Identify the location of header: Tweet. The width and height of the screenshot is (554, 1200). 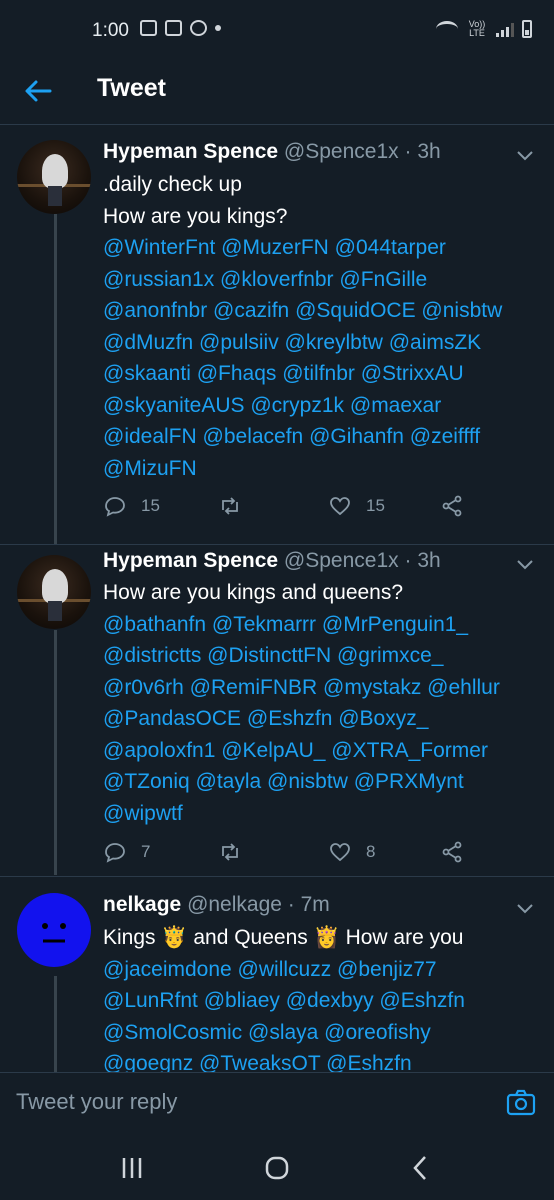
(277, 92).